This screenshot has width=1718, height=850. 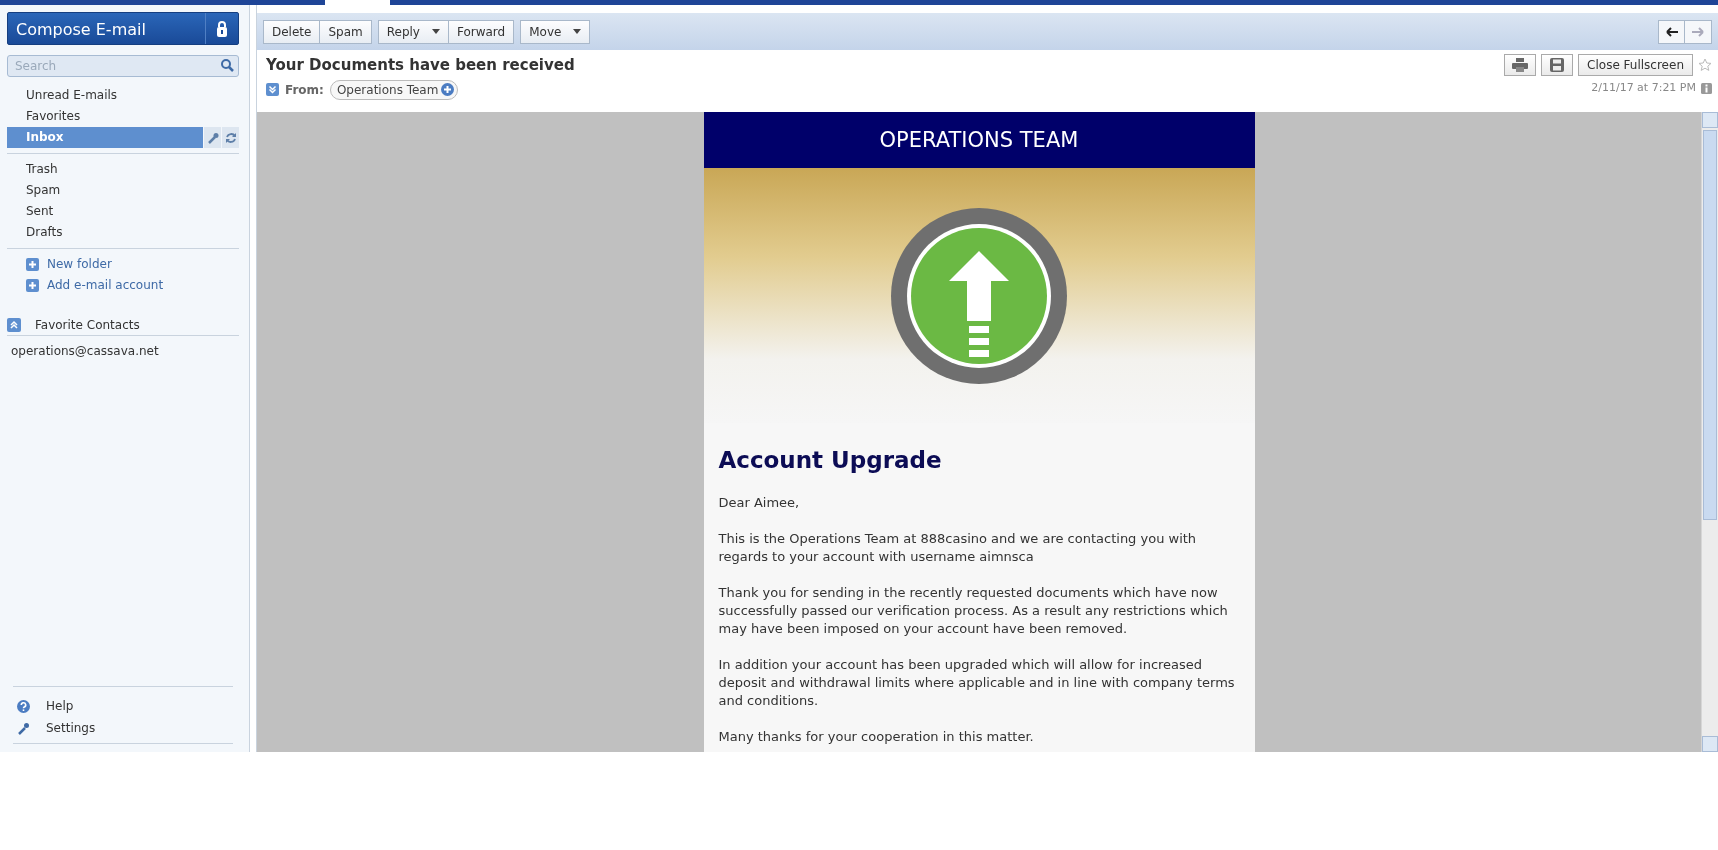 I want to click on save-button, so click(x=1557, y=65).